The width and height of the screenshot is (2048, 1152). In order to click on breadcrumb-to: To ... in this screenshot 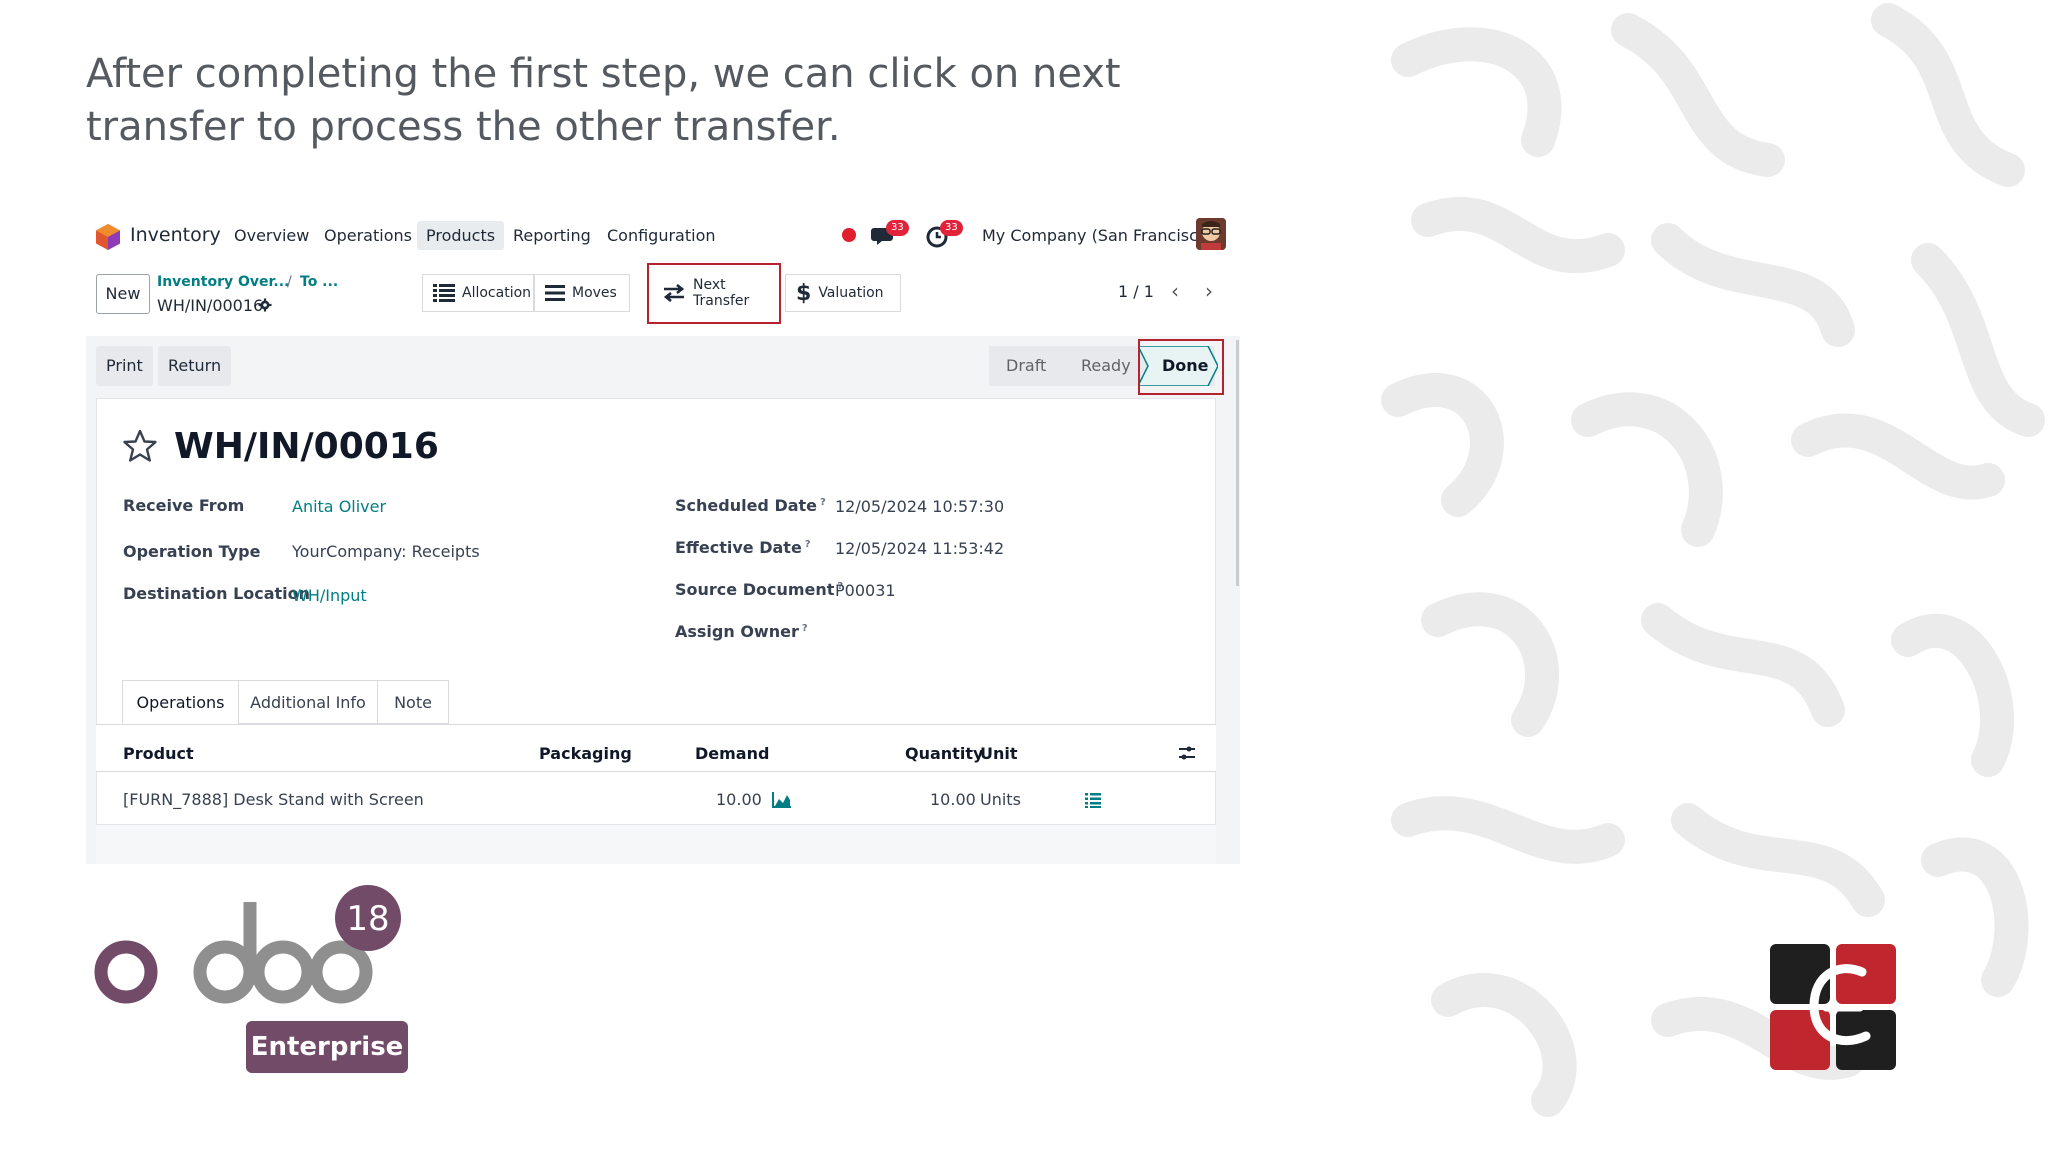, I will do `click(319, 282)`.